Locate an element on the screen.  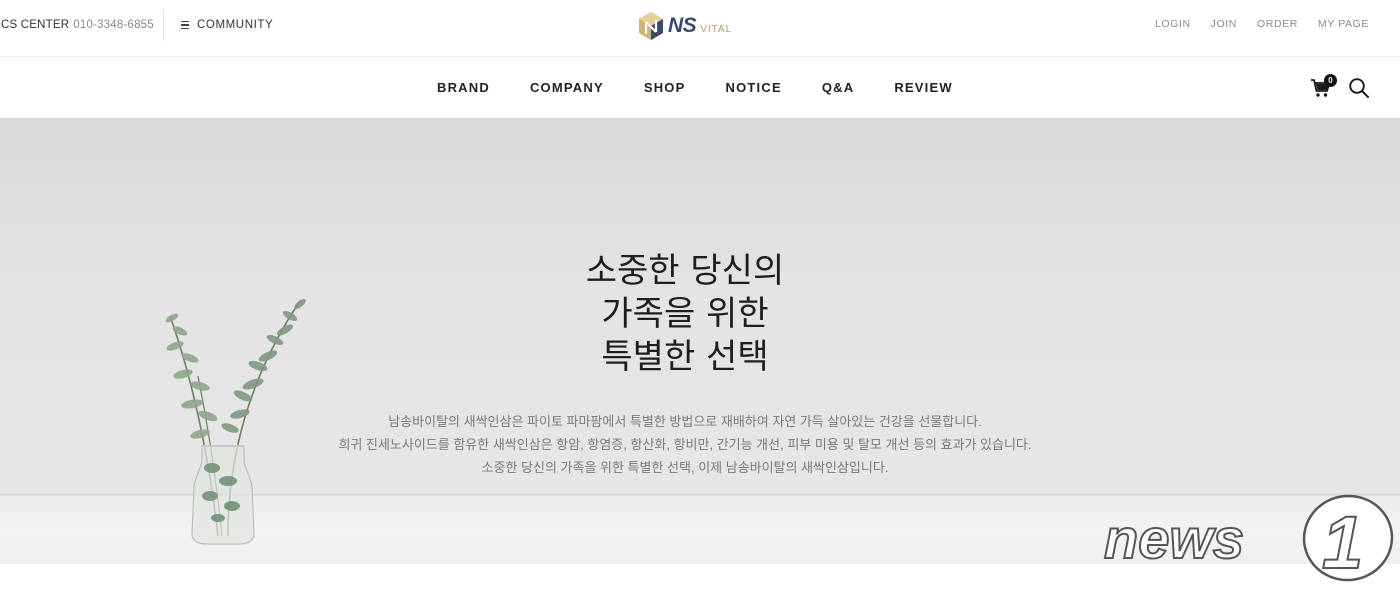
nav-item-shop: SHOP is located at coordinates (665, 87).